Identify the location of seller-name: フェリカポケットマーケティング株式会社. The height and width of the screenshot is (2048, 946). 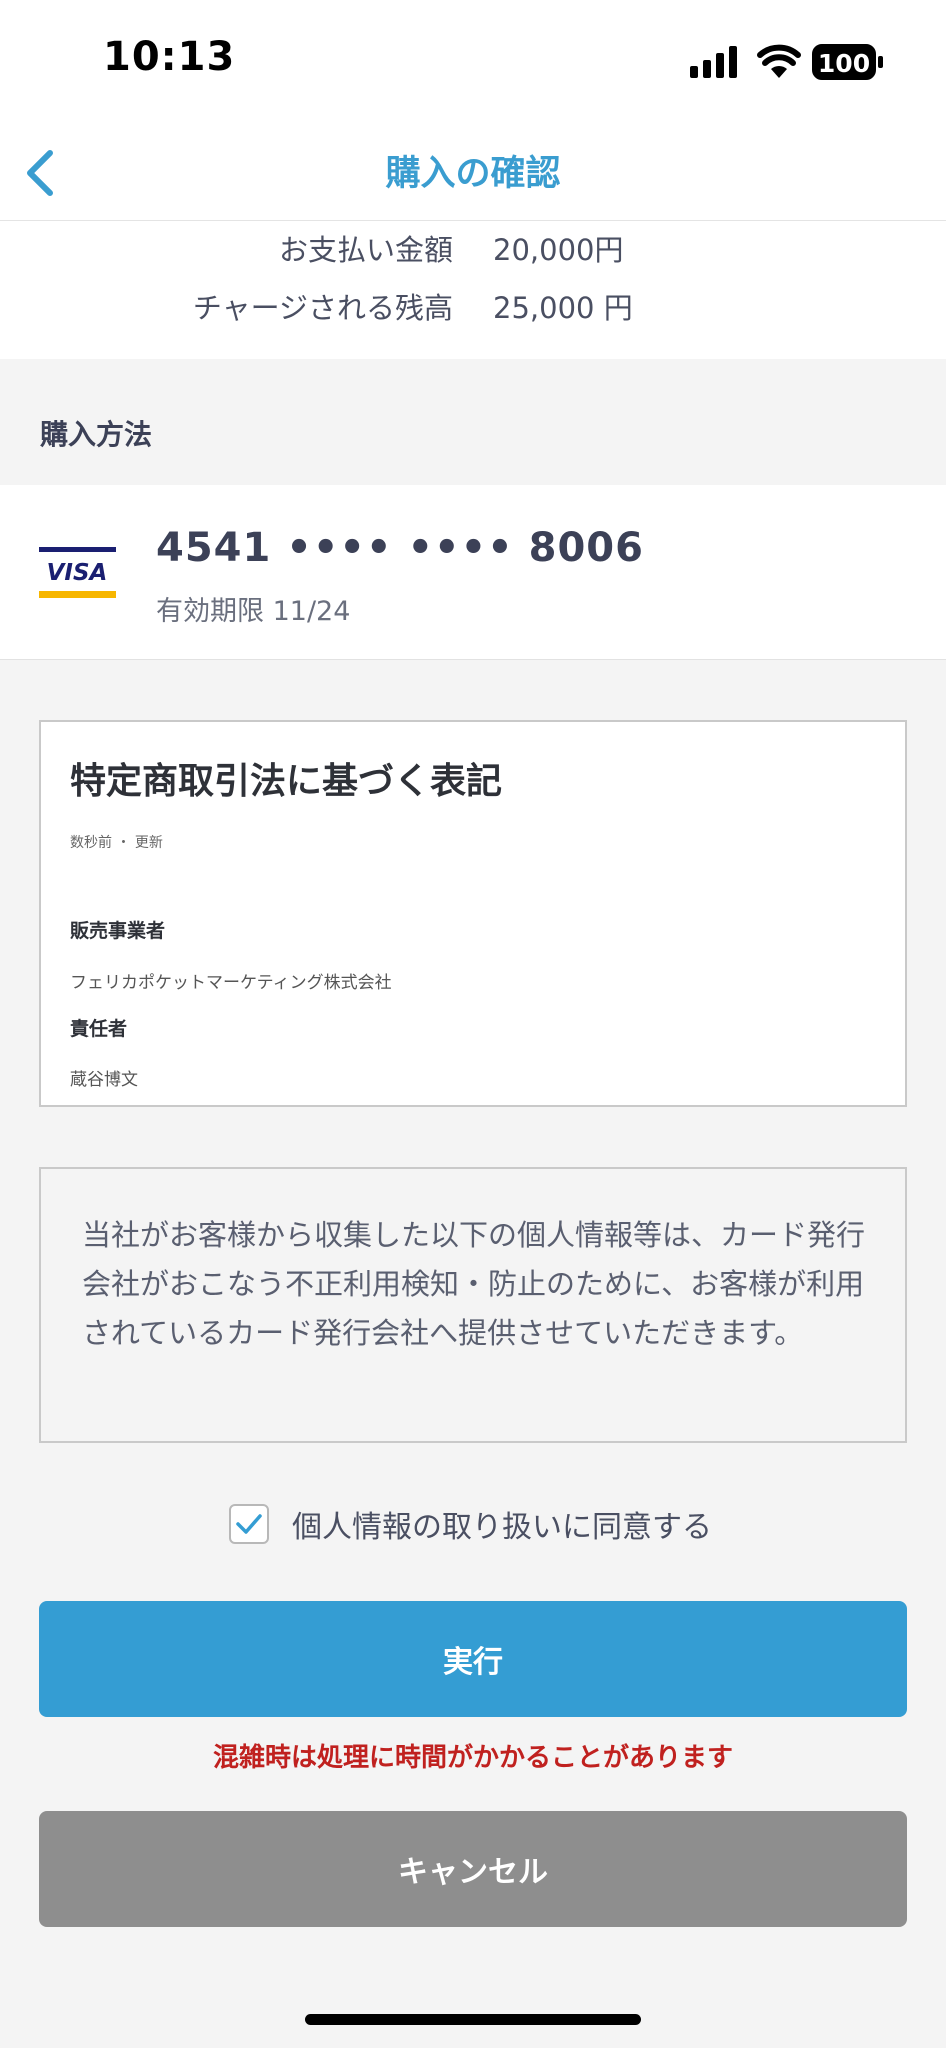
(231, 983).